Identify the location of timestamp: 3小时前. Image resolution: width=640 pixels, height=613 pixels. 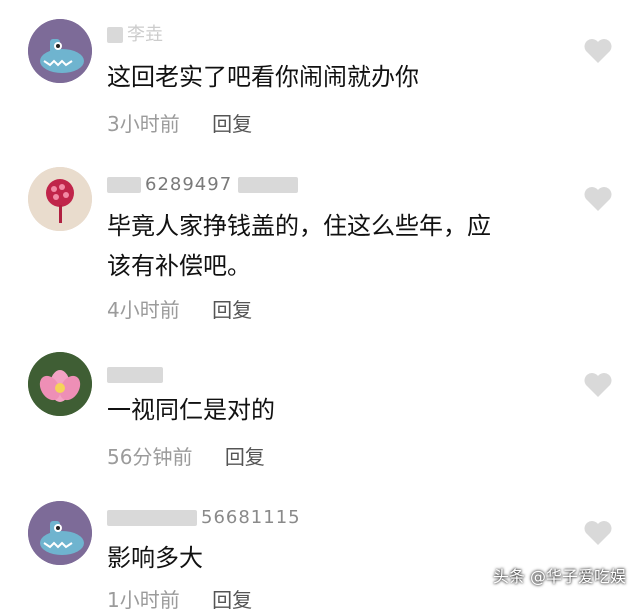
(143, 124).